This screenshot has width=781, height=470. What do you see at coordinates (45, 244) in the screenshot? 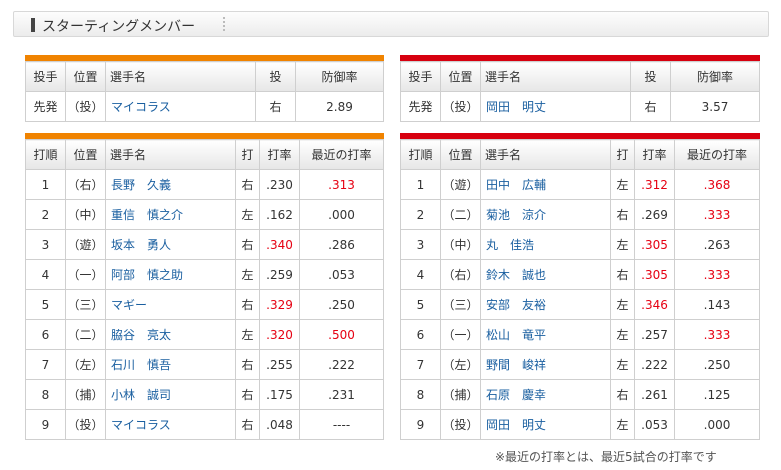
I see `batting-order: 3` at bounding box center [45, 244].